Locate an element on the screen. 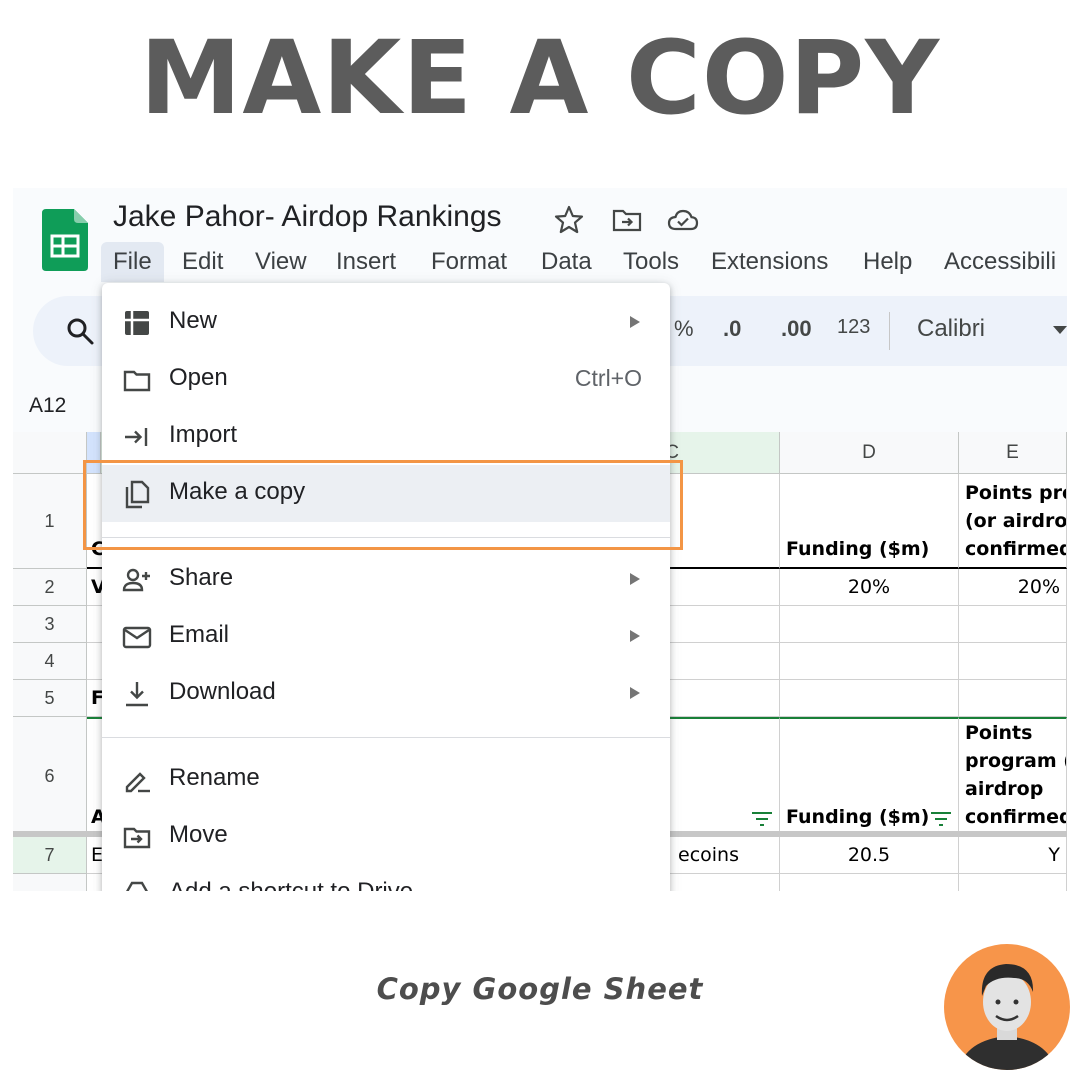 Image resolution: width=1080 pixels, height=1080 pixels. person-portrait-icon is located at coordinates (1007, 1017).